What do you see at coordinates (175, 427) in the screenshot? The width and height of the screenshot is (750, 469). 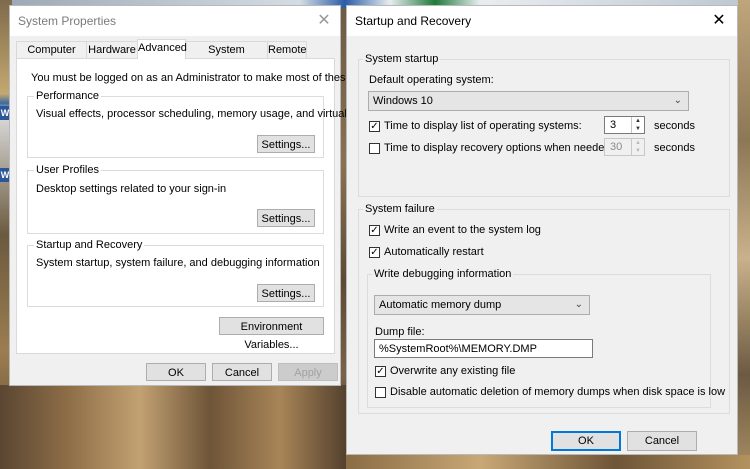 I see `desktop-bottom-area` at bounding box center [175, 427].